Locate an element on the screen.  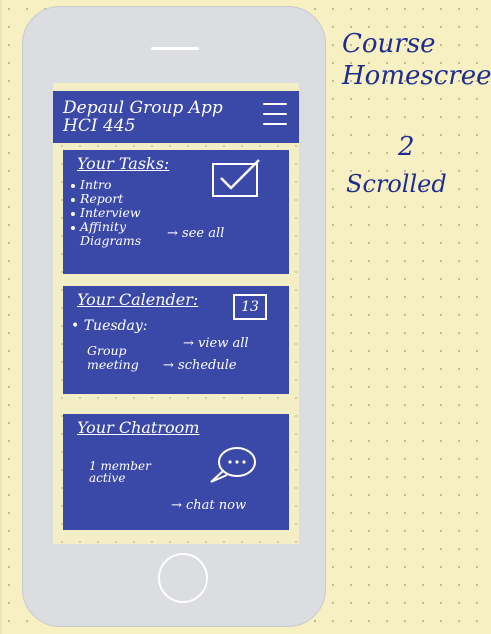
checkbox-checked-icon is located at coordinates (236, 178).